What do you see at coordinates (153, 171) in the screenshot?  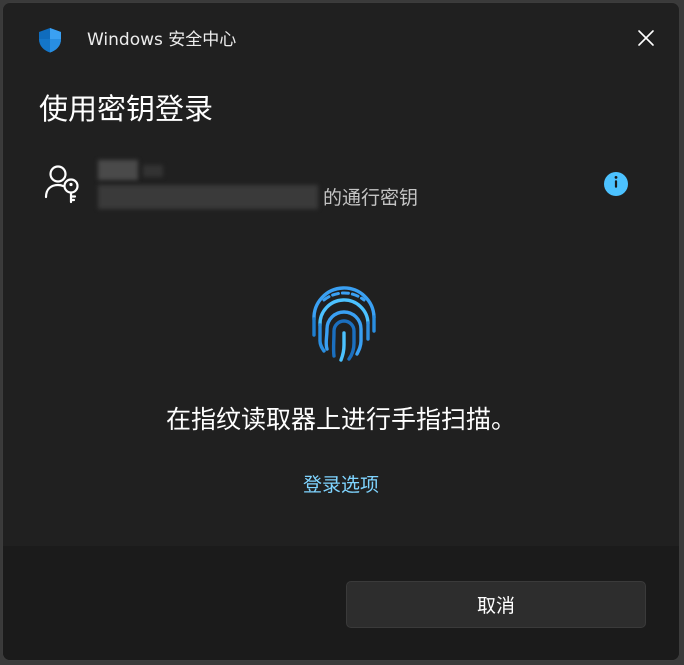 I see `redacted-username-part` at bounding box center [153, 171].